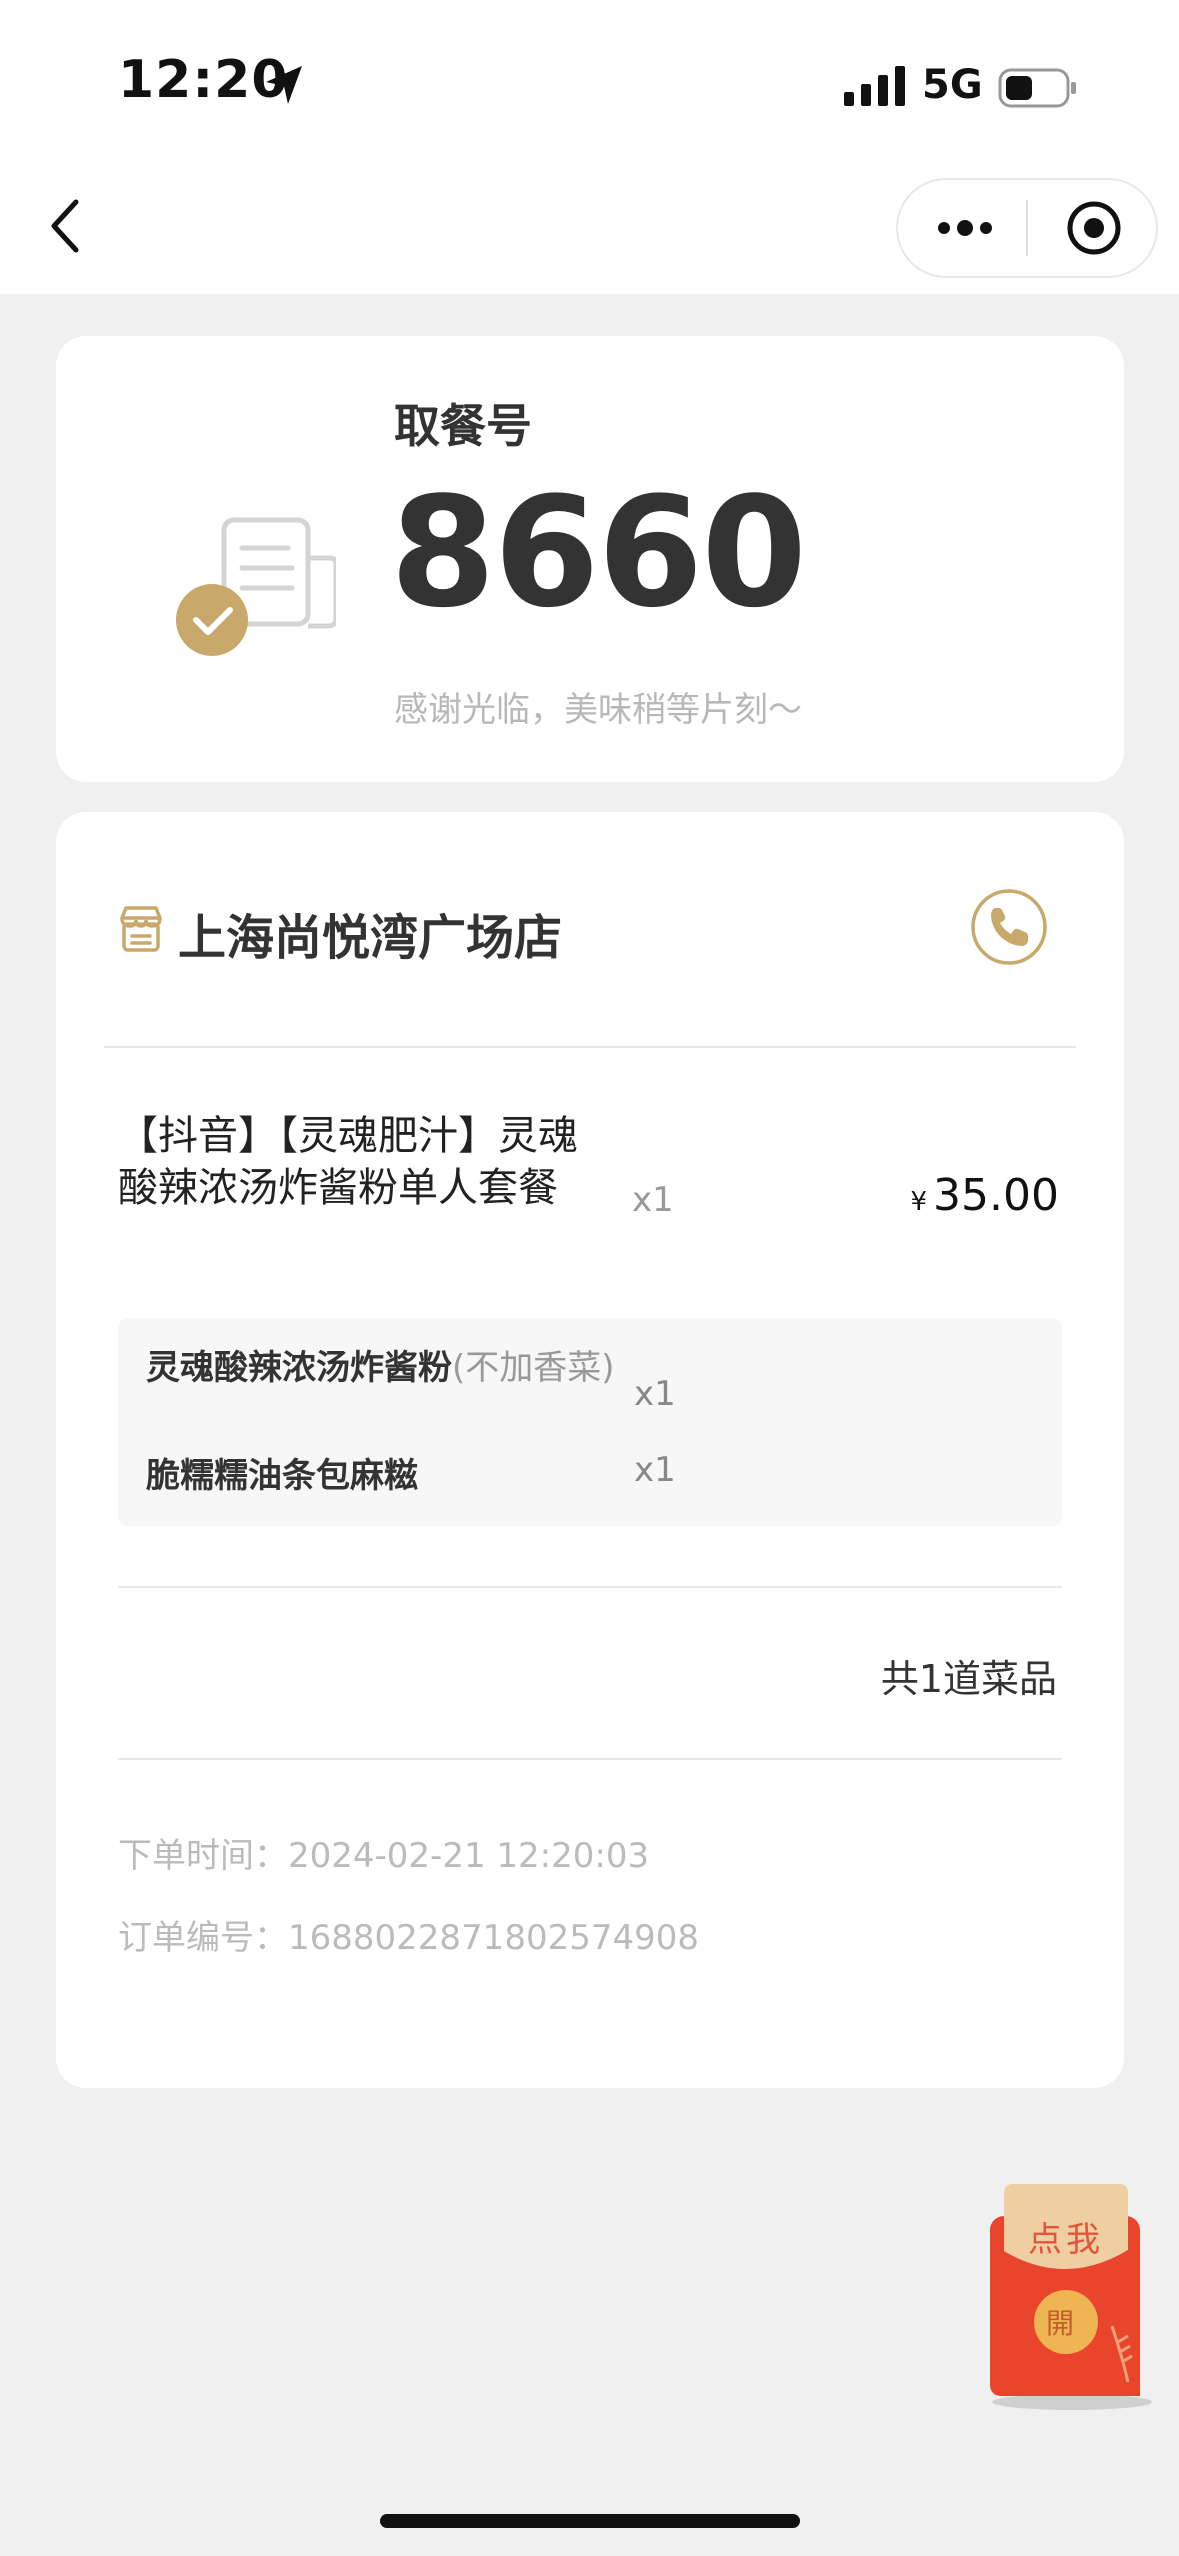 Image resolution: width=1179 pixels, height=2556 pixels. What do you see at coordinates (1094, 228) in the screenshot?
I see `record-target-icon` at bounding box center [1094, 228].